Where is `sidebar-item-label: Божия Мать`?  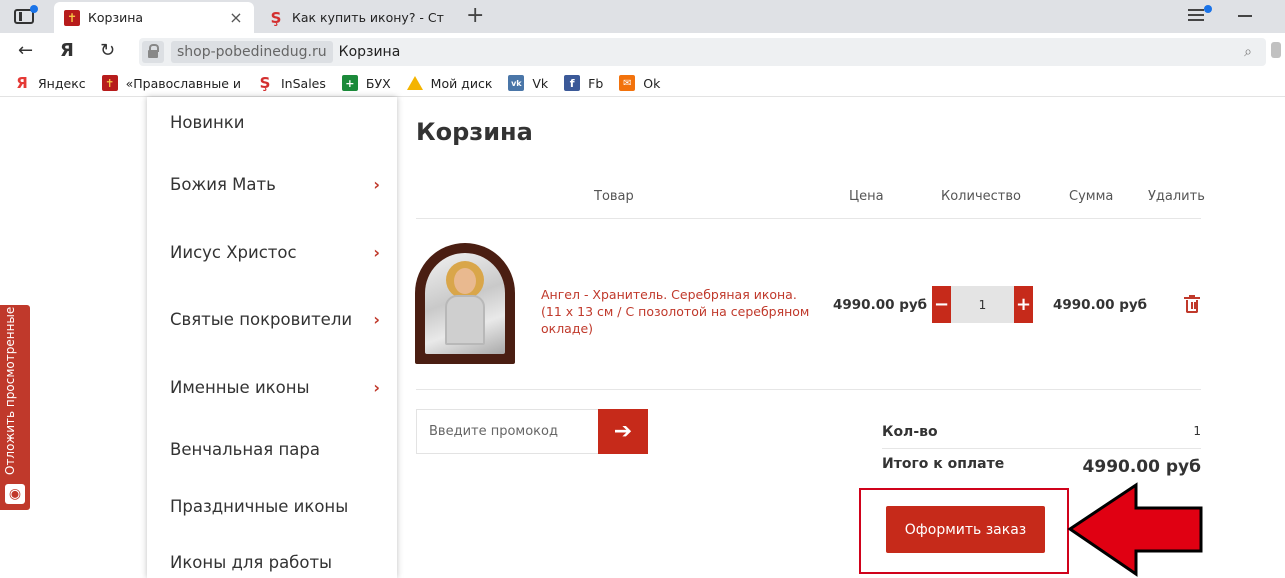 sidebar-item-label: Божия Мать is located at coordinates (223, 184).